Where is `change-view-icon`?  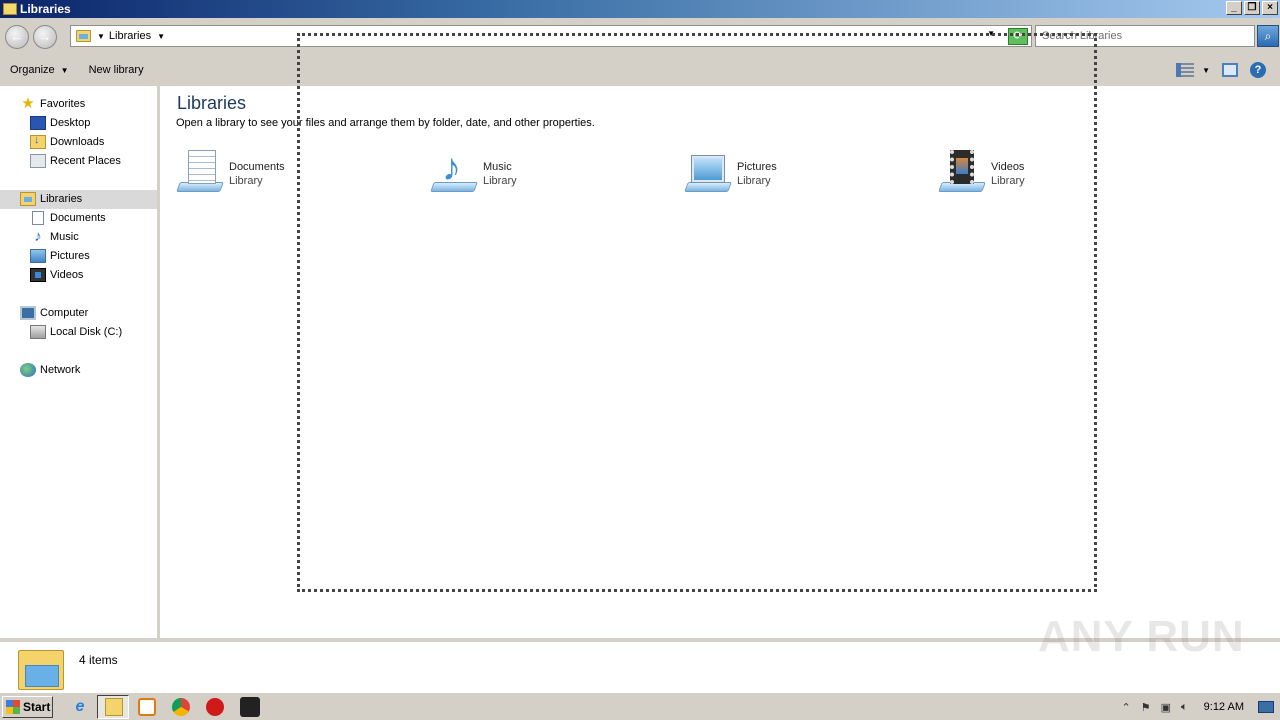 change-view-icon is located at coordinates (1185, 70).